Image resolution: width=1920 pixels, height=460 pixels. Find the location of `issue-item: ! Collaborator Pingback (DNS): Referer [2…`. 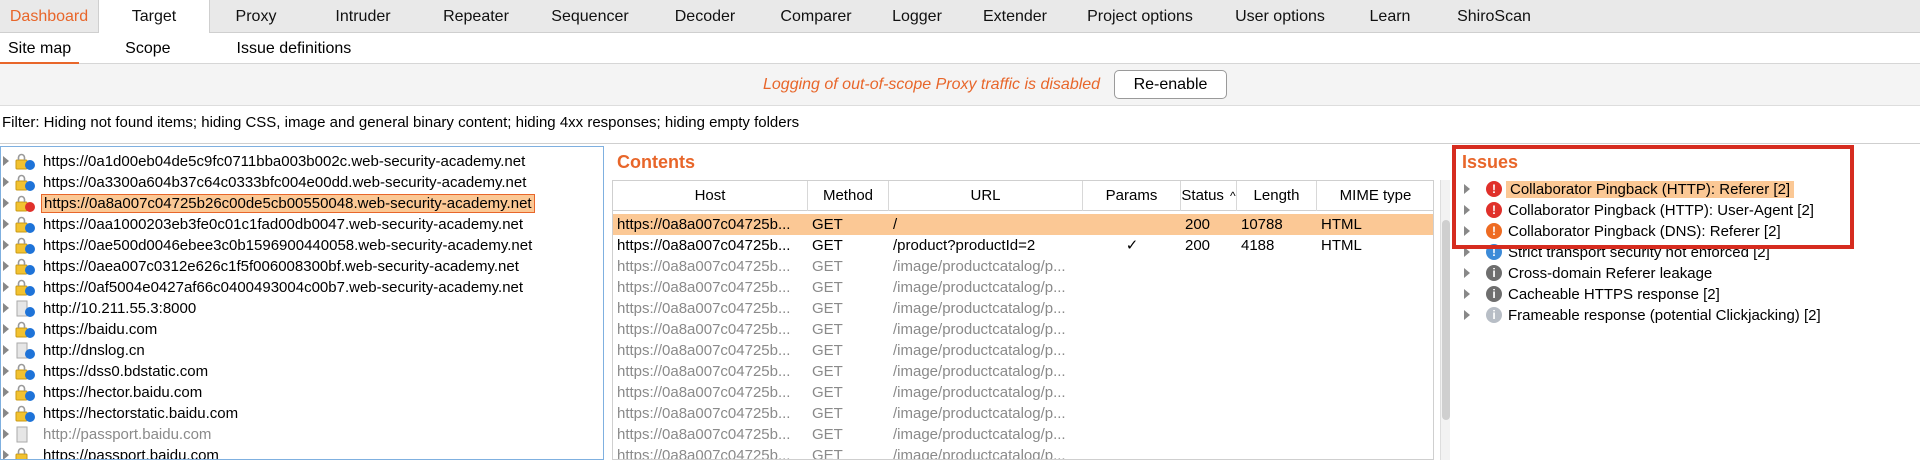

issue-item: ! Collaborator Pingback (DNS): Referer [2… is located at coordinates (1687, 231).